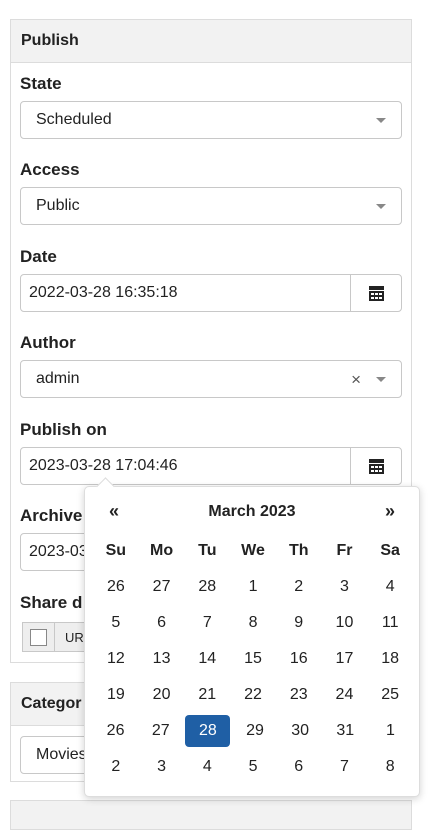  Describe the element at coordinates (344, 550) in the screenshot. I see `weekday-fr: Fr` at that location.